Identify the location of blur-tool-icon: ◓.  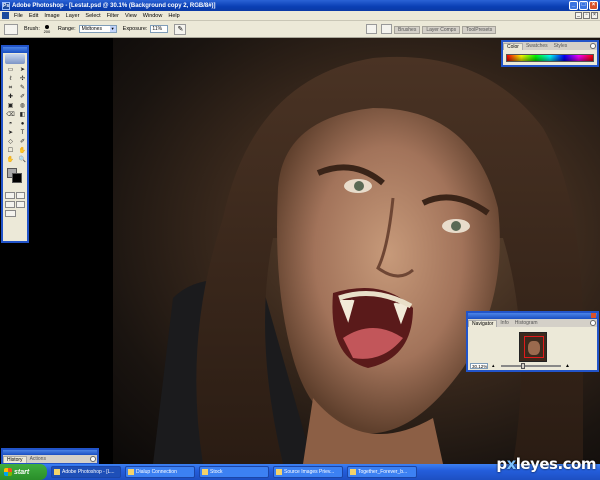
(10, 124).